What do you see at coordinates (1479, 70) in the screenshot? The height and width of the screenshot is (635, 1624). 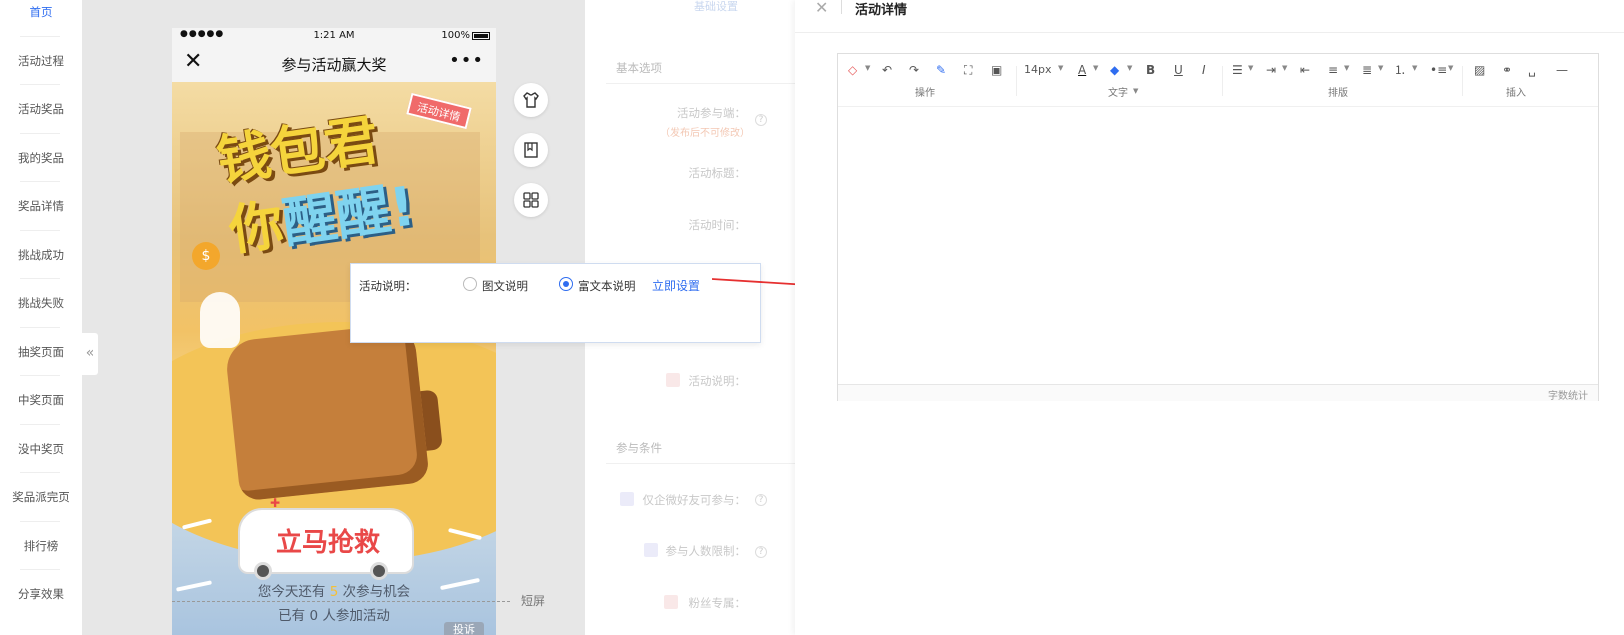 I see `image-icon: ▨` at bounding box center [1479, 70].